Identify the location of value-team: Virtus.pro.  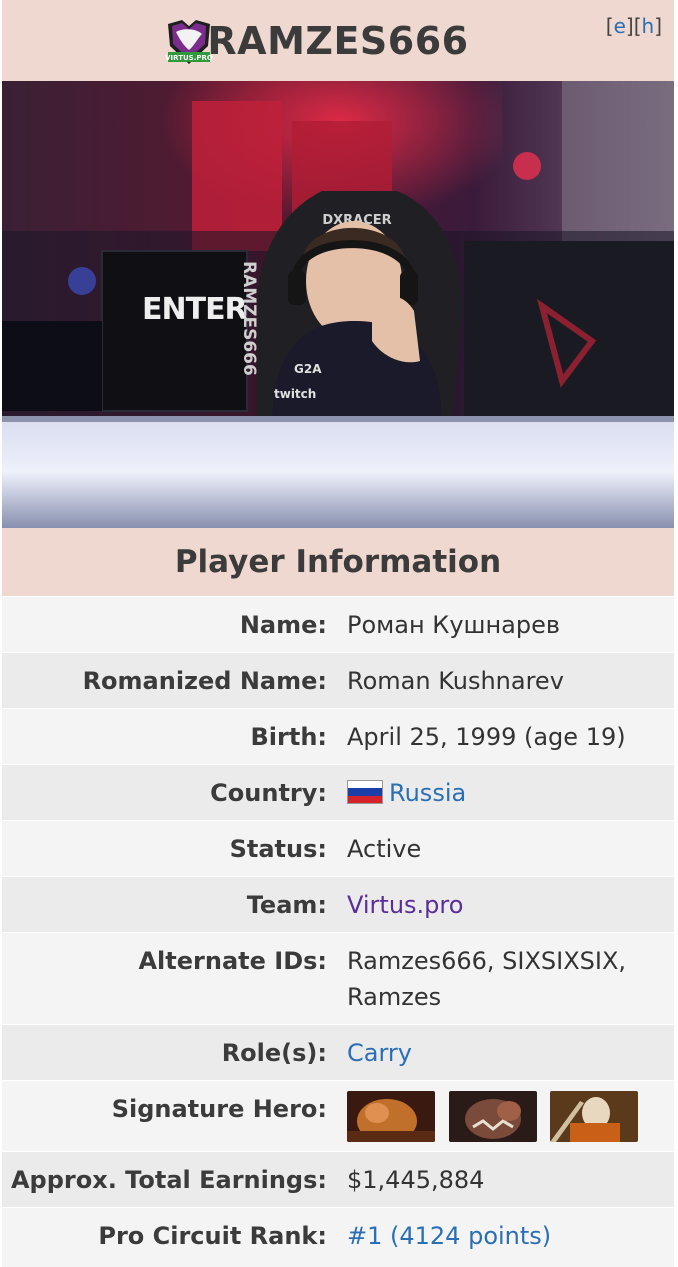
(505, 905).